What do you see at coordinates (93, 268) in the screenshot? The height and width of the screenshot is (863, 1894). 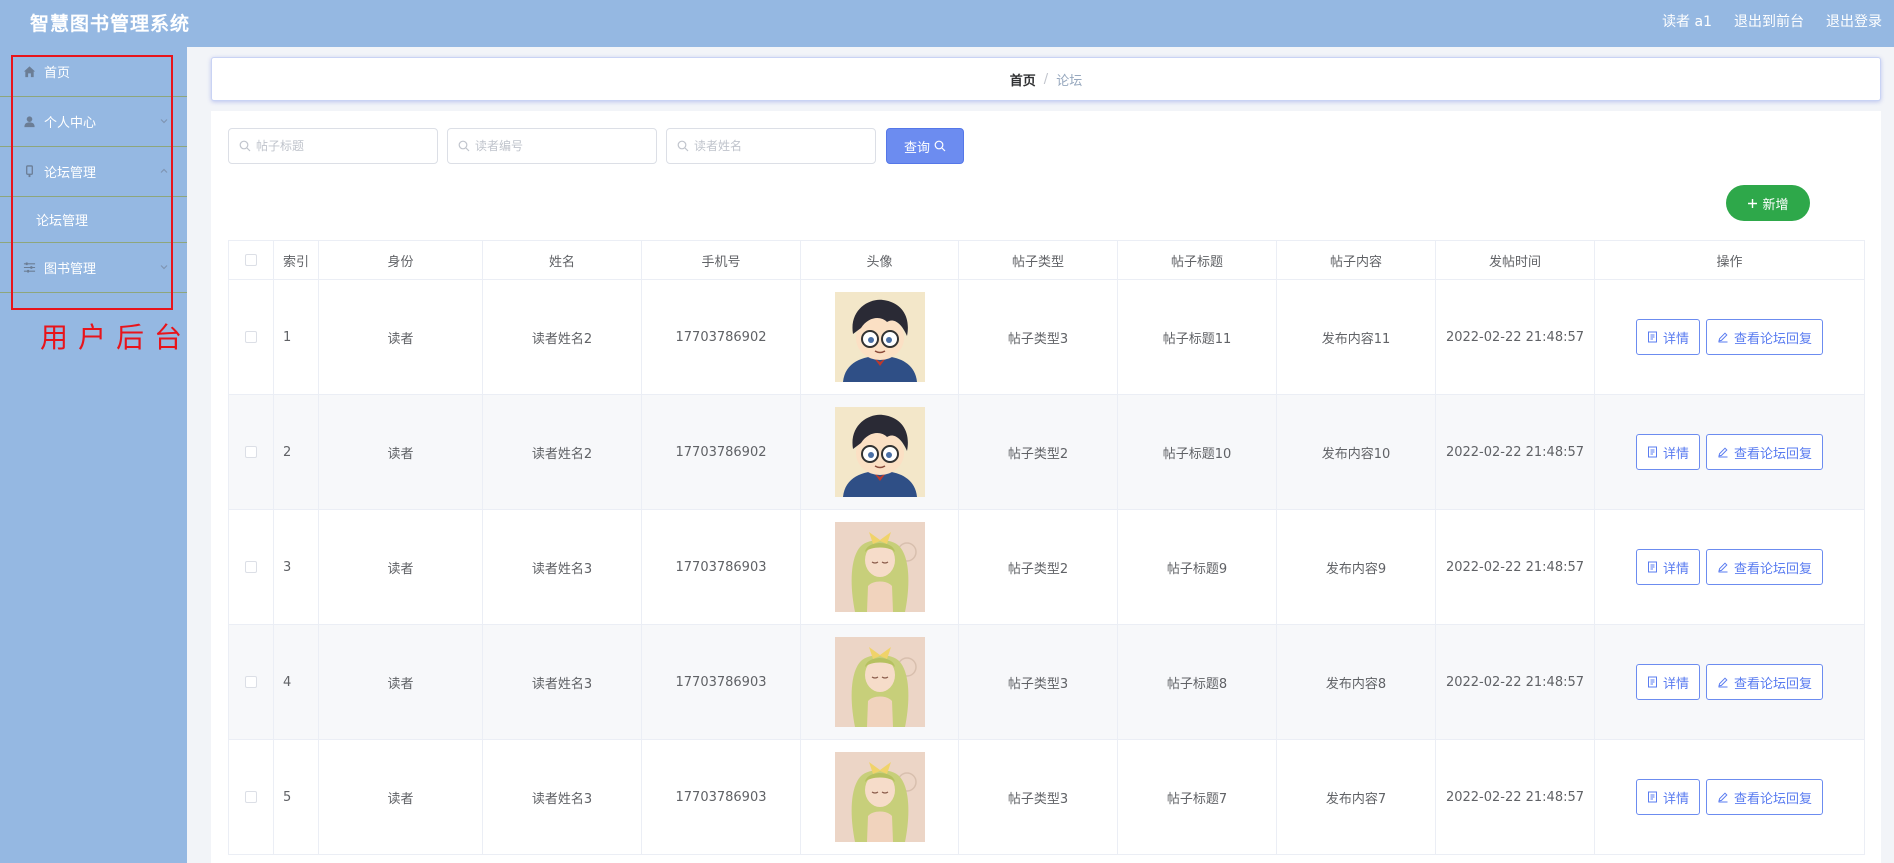 I see `sidebar-item-book-management: 图书管理` at bounding box center [93, 268].